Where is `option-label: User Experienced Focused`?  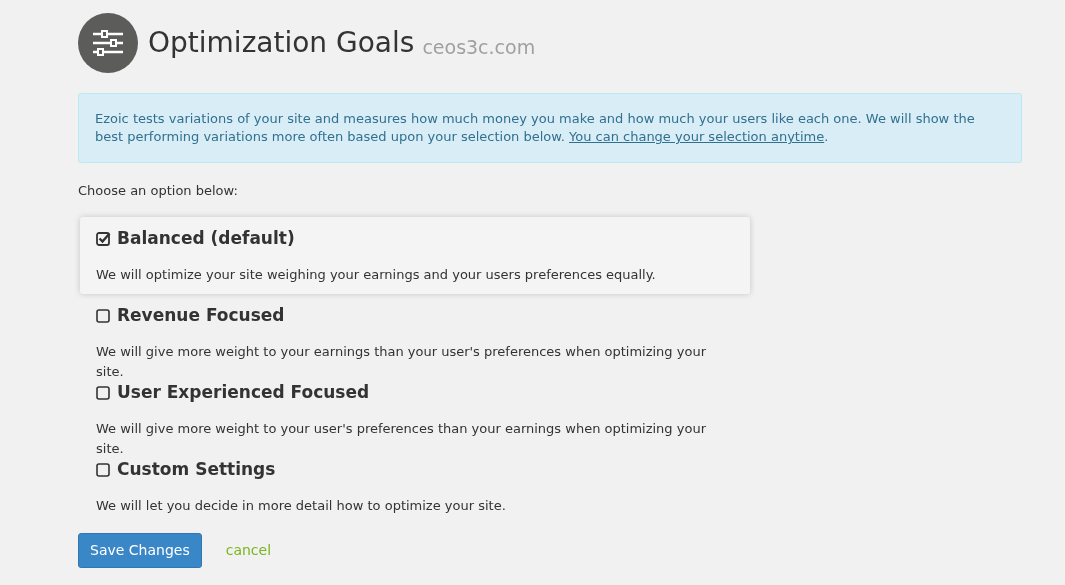
option-label: User Experienced Focused is located at coordinates (415, 392).